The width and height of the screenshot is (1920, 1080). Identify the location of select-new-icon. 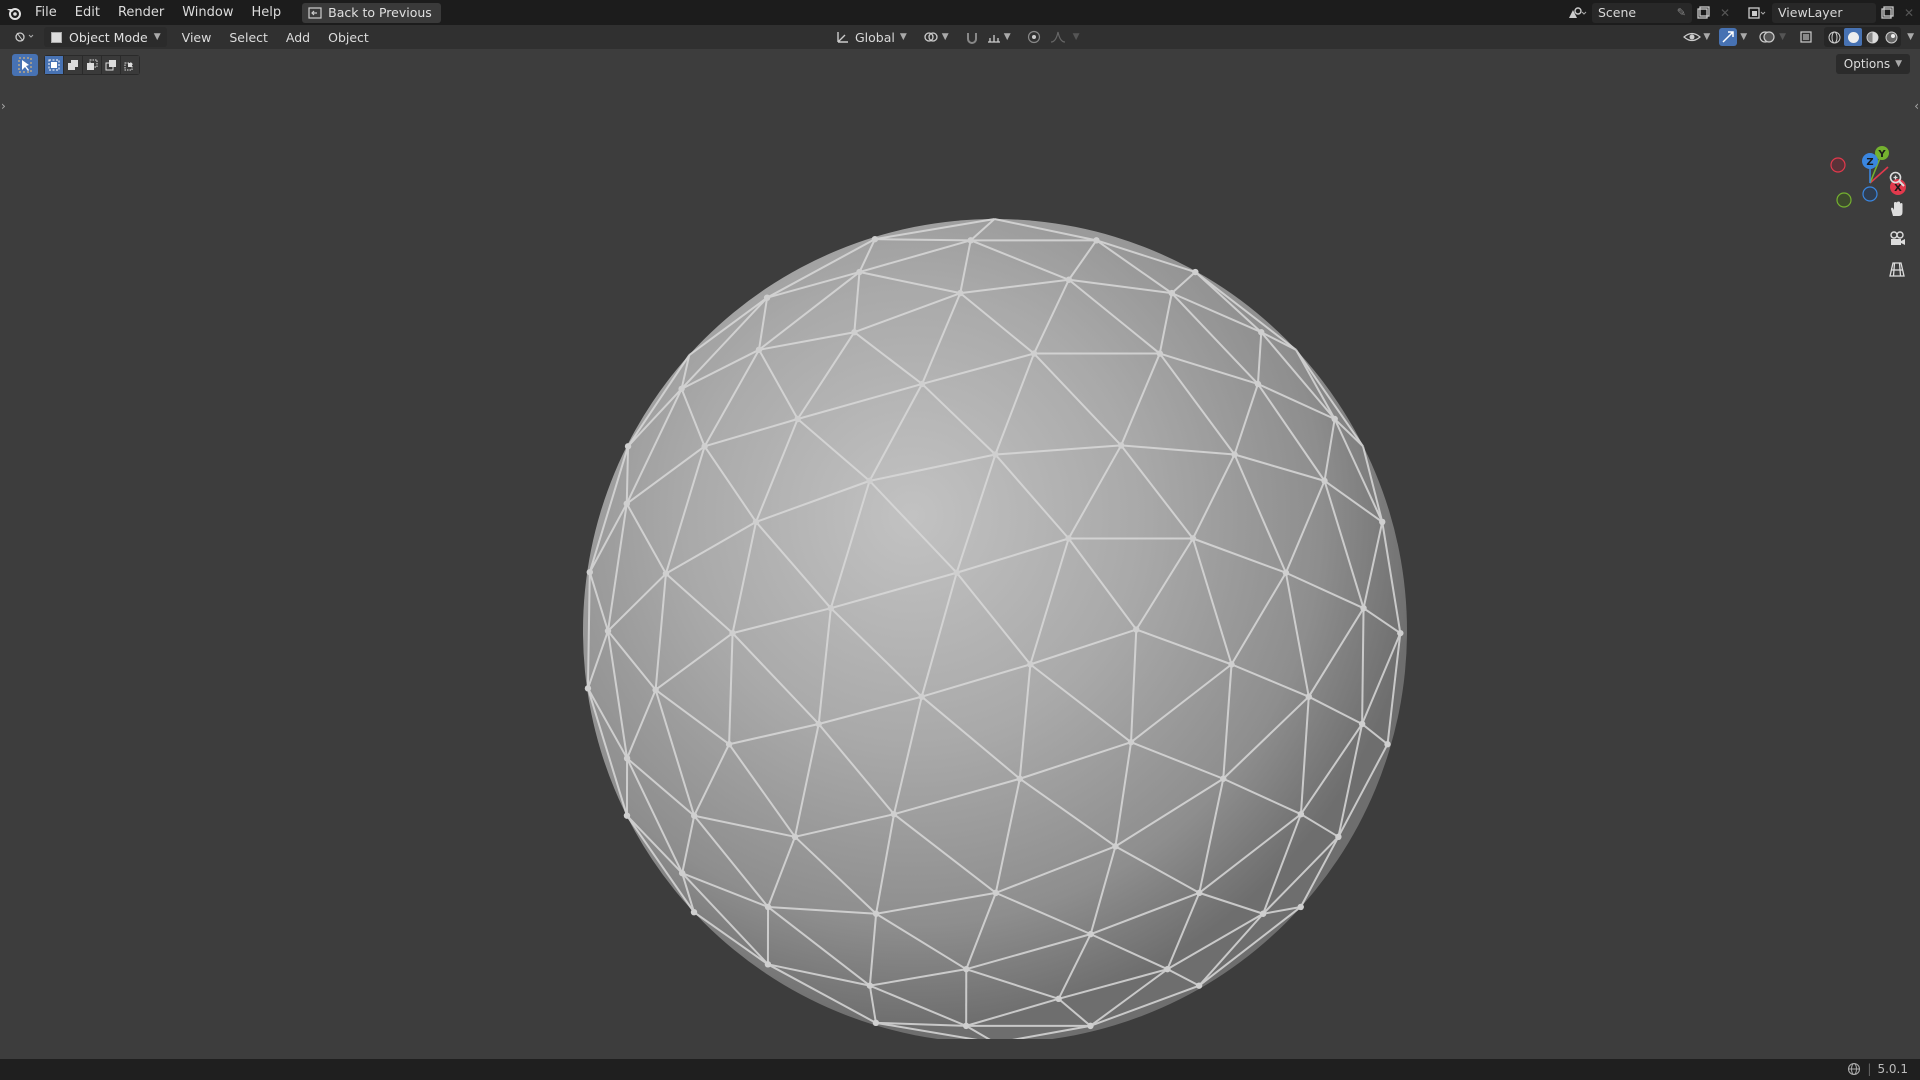
(54, 65).